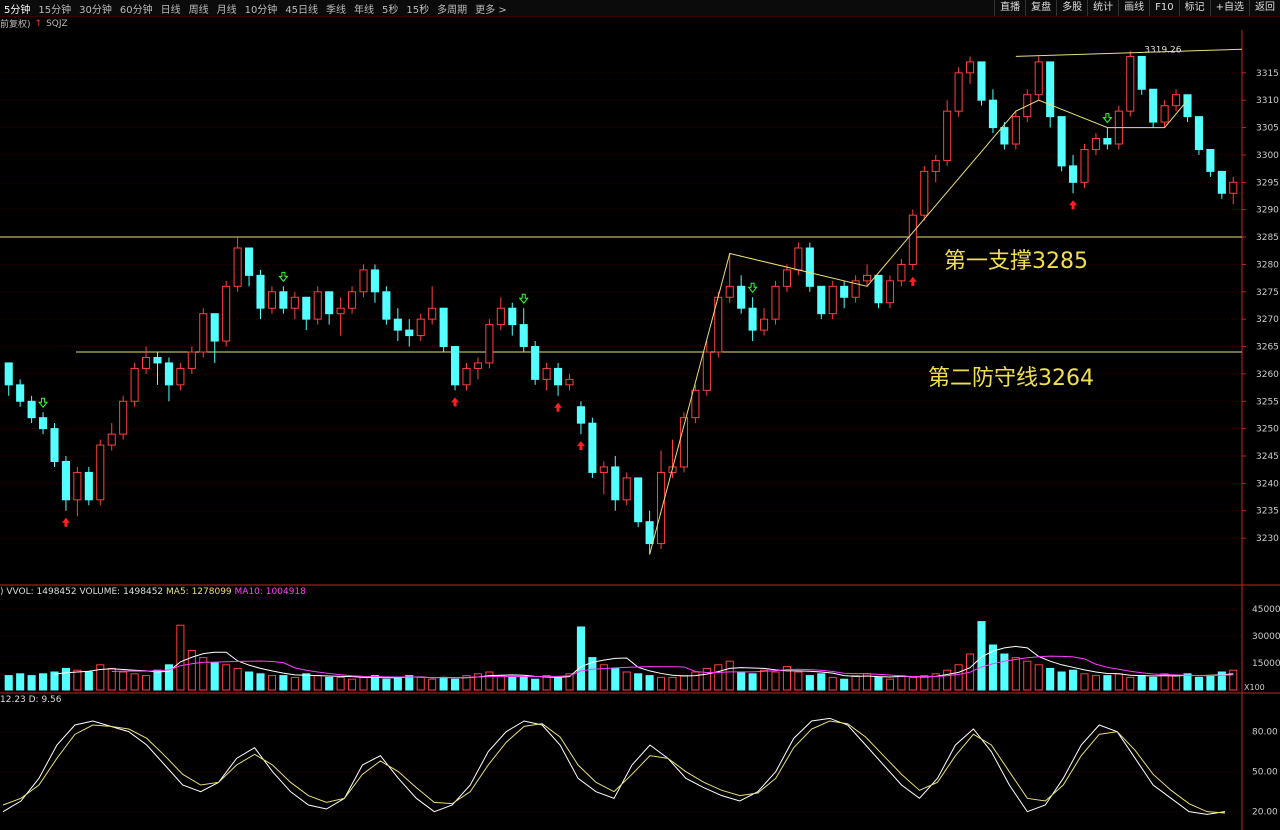  What do you see at coordinates (1267, 101) in the screenshot?
I see `price-tick-label: 3310` at bounding box center [1267, 101].